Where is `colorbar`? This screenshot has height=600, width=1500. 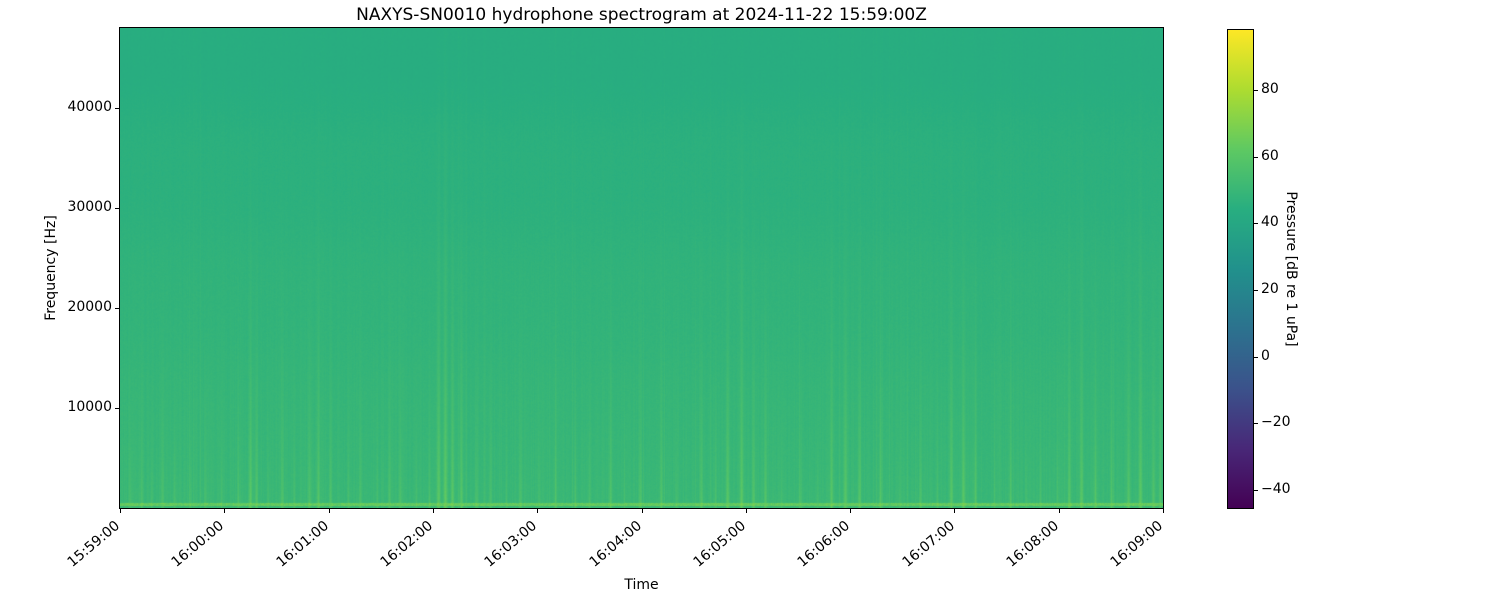 colorbar is located at coordinates (1240, 269).